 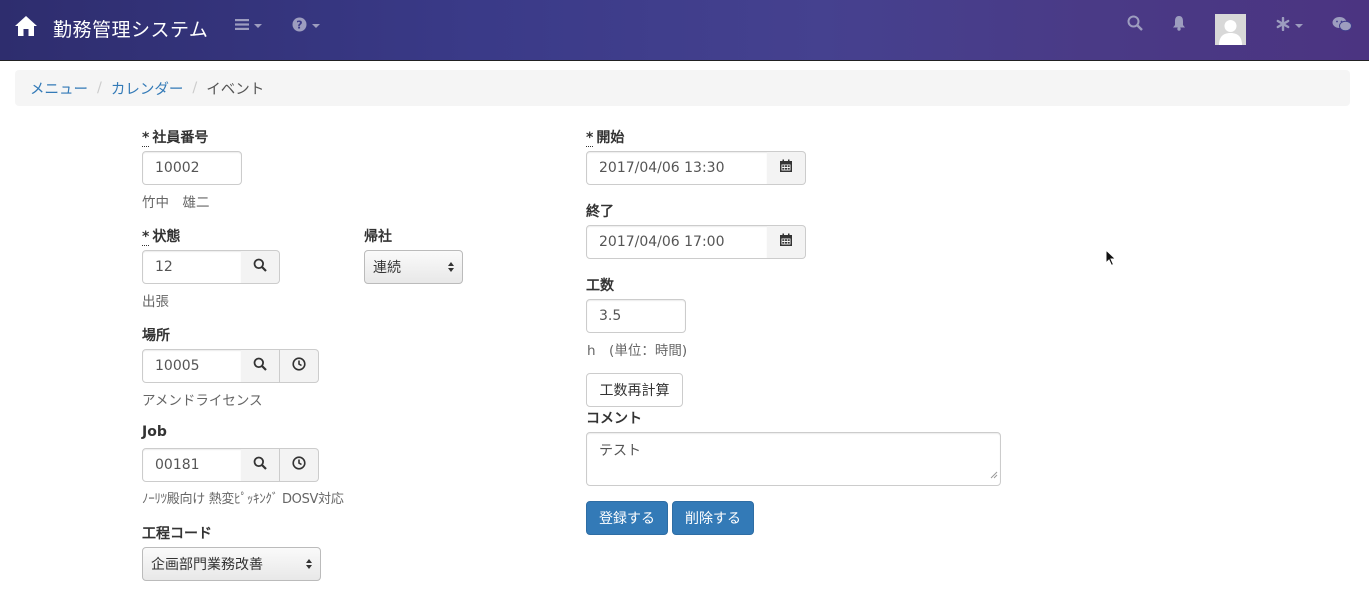 What do you see at coordinates (192, 465) in the screenshot?
I see `job-input: 00181` at bounding box center [192, 465].